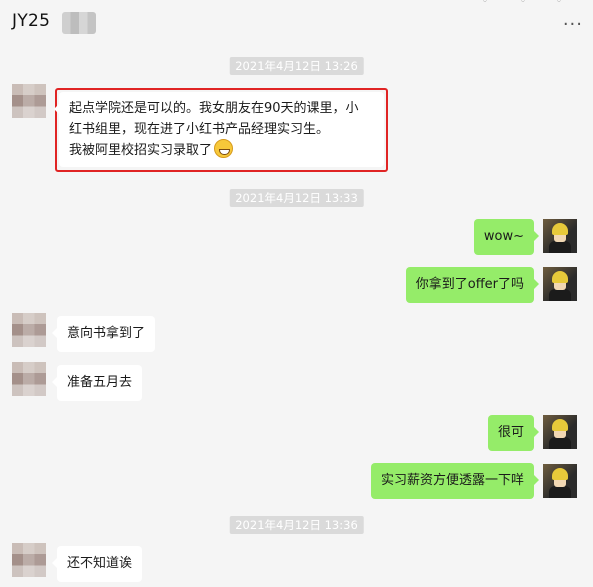 The height and width of the screenshot is (587, 593). Describe the element at coordinates (214, 108) in the screenshot. I see `message-line: 起点学院还是可以的。我女朋友在90天的课里，小` at that location.